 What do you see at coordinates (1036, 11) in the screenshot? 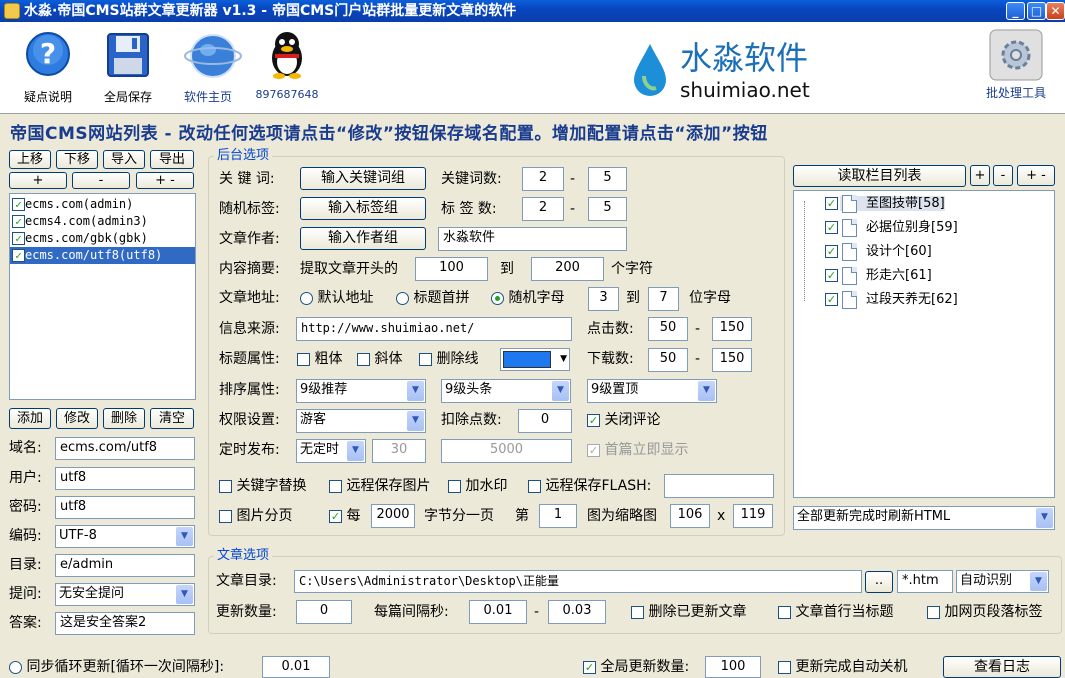
I see `maximize-button: □` at bounding box center [1036, 11].